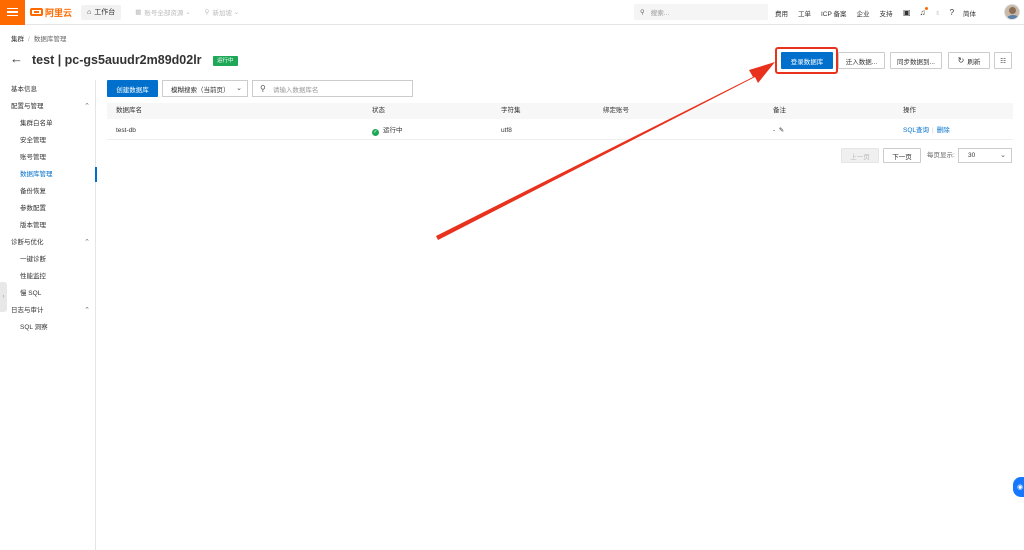 This screenshot has height=550, width=1024. What do you see at coordinates (909, 110) in the screenshot?
I see `column-header-actions: 操作` at bounding box center [909, 110].